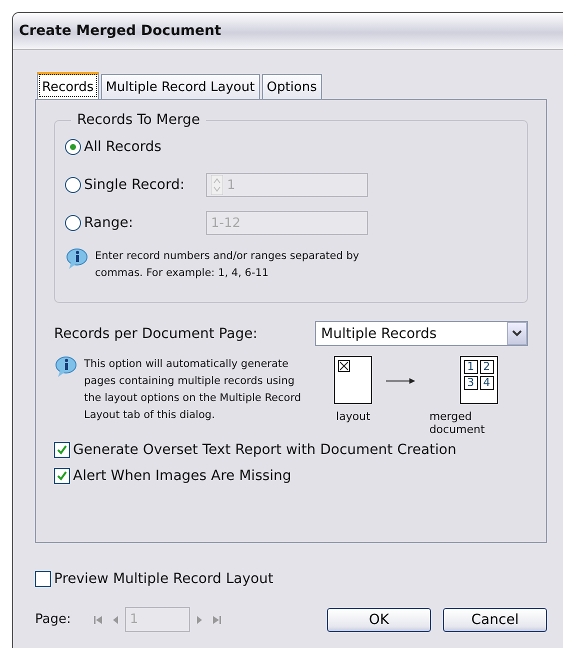 The width and height of the screenshot is (563, 648). I want to click on caret-icon, so click(517, 333).